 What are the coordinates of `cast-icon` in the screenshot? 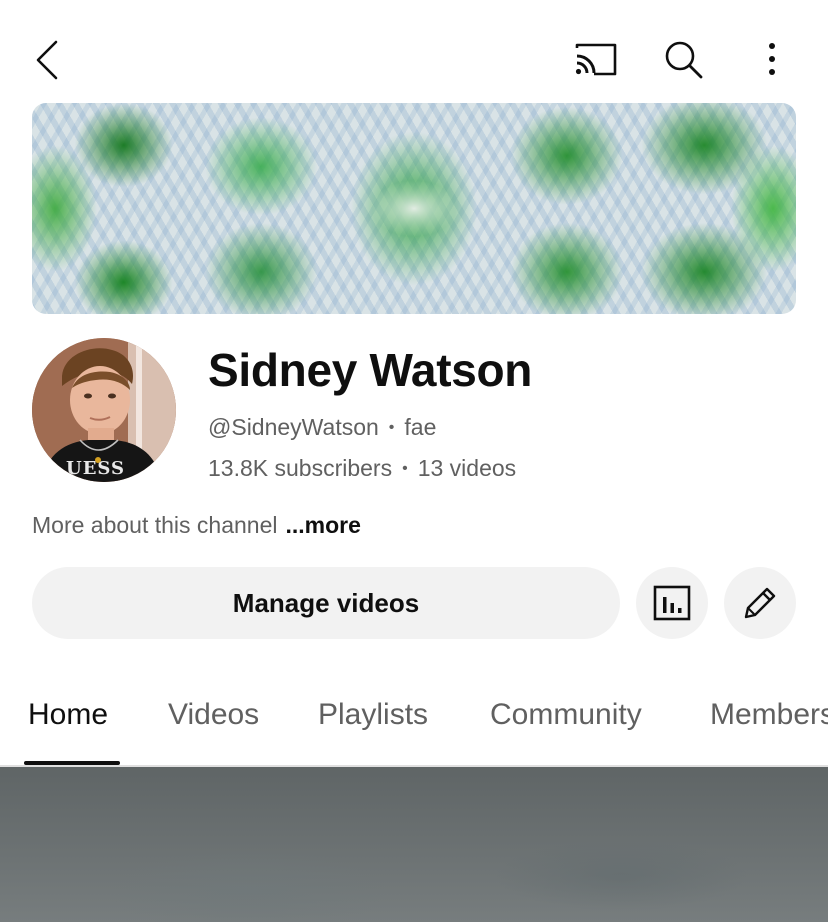 It's located at (596, 60).